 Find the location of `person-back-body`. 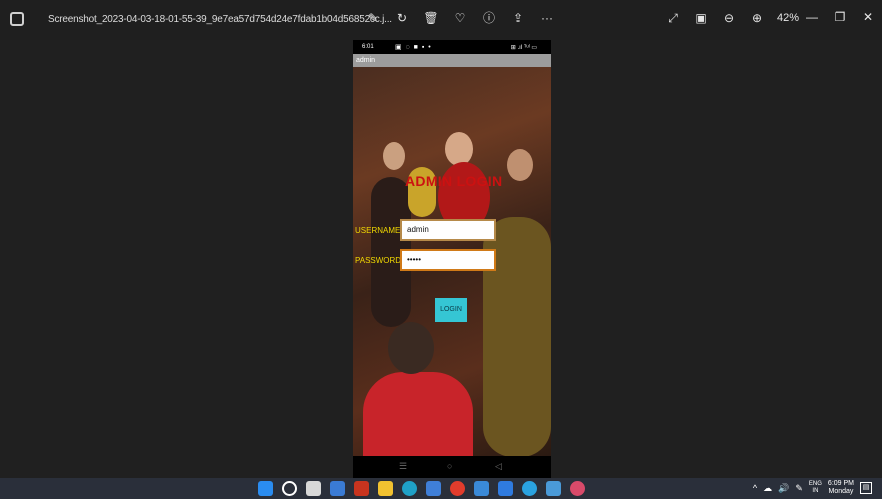

person-back-body is located at coordinates (418, 414).